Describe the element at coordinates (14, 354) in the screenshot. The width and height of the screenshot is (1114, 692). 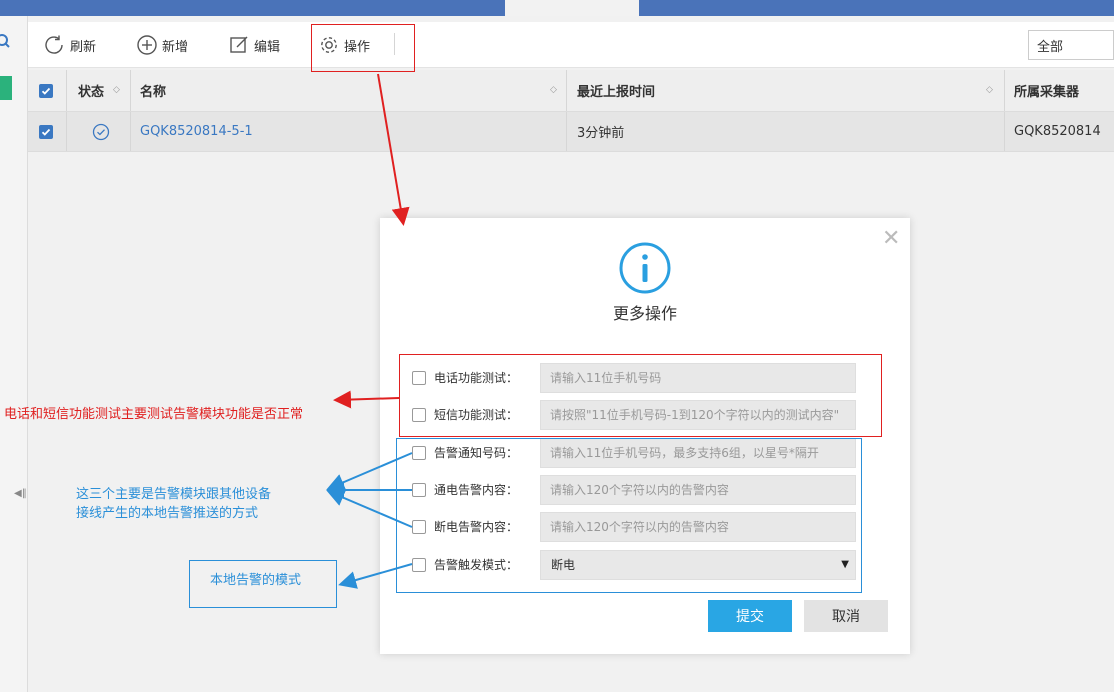
I see `left-sidebar` at that location.